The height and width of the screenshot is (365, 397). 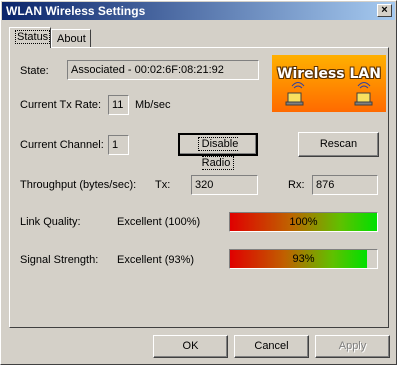 What do you see at coordinates (61, 105) in the screenshot?
I see `tx-rate-label: Current Tx Rate:` at bounding box center [61, 105].